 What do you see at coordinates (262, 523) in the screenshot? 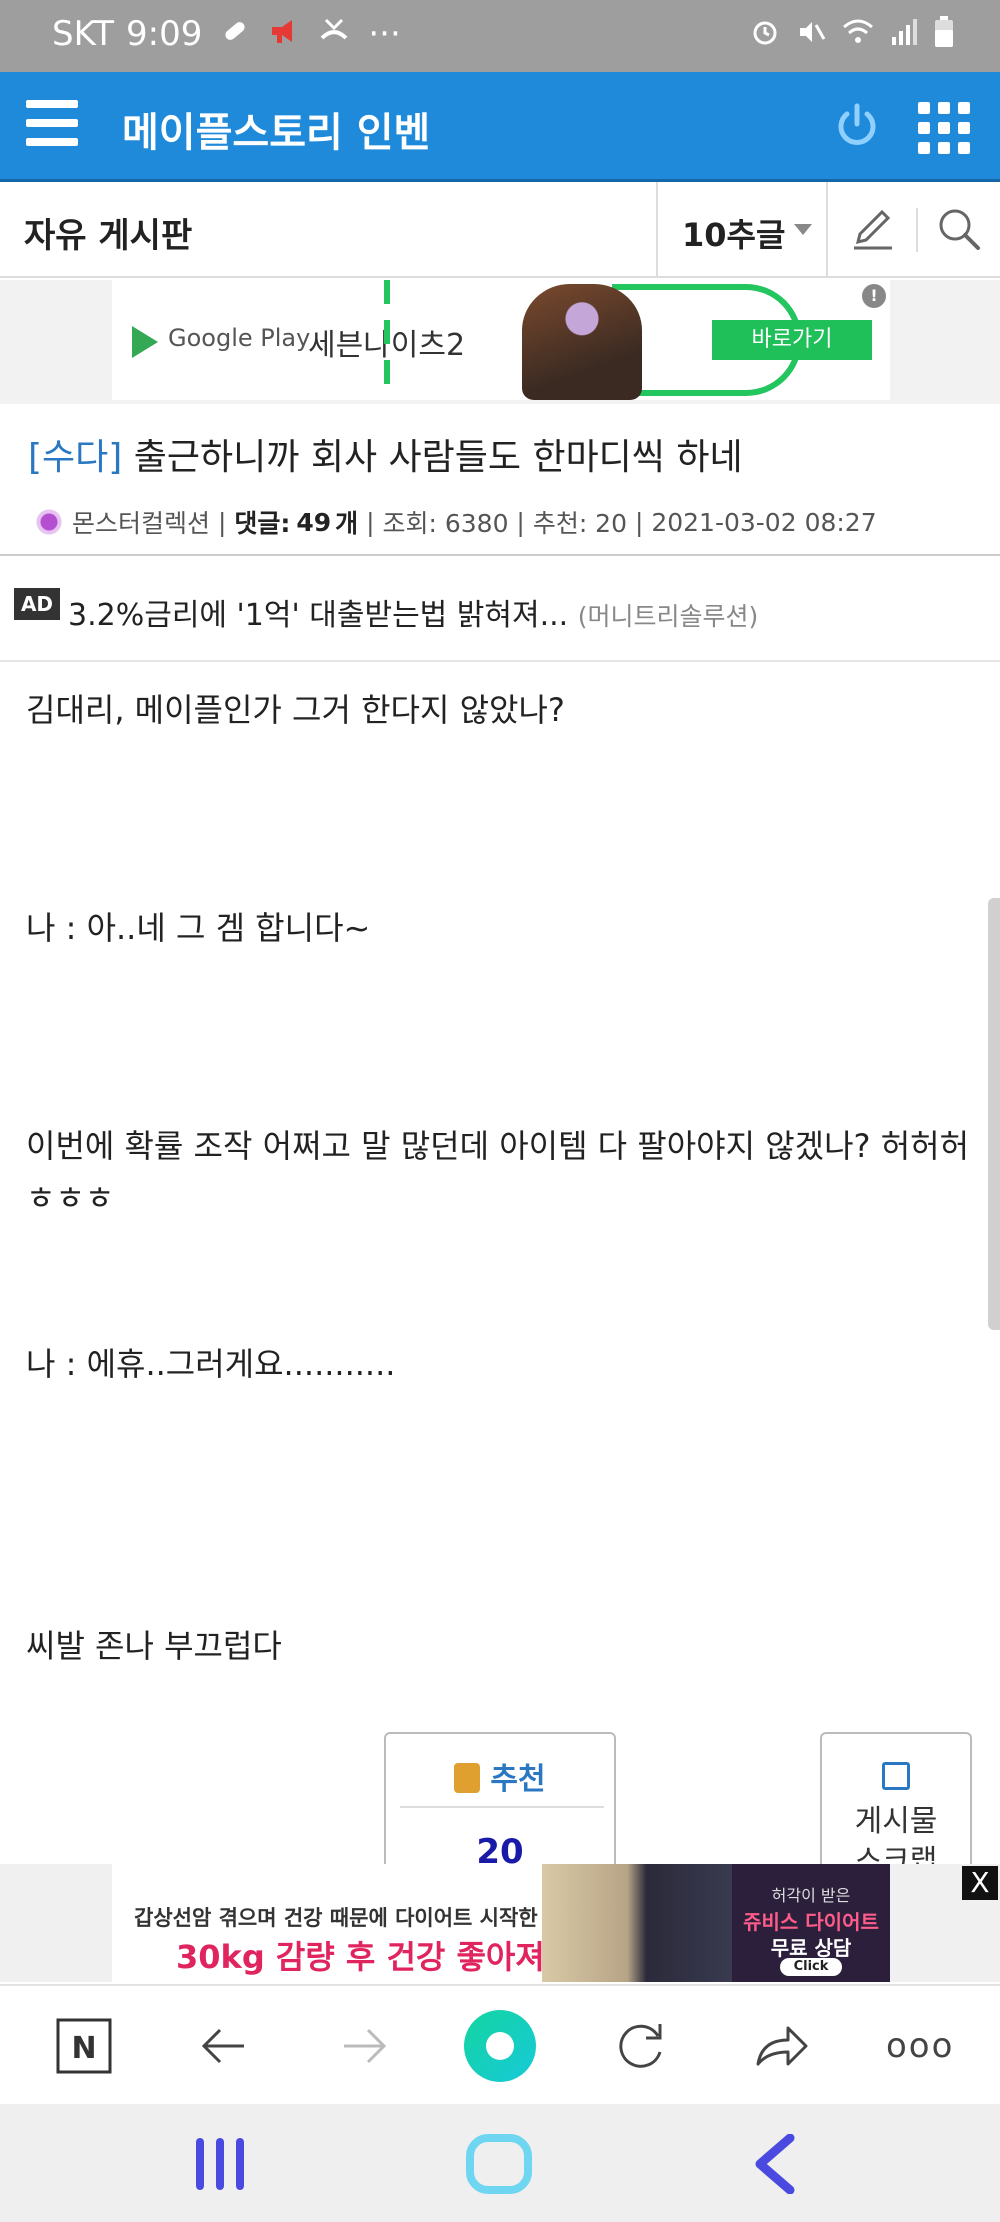
I see `comments-label: 댓글:` at bounding box center [262, 523].